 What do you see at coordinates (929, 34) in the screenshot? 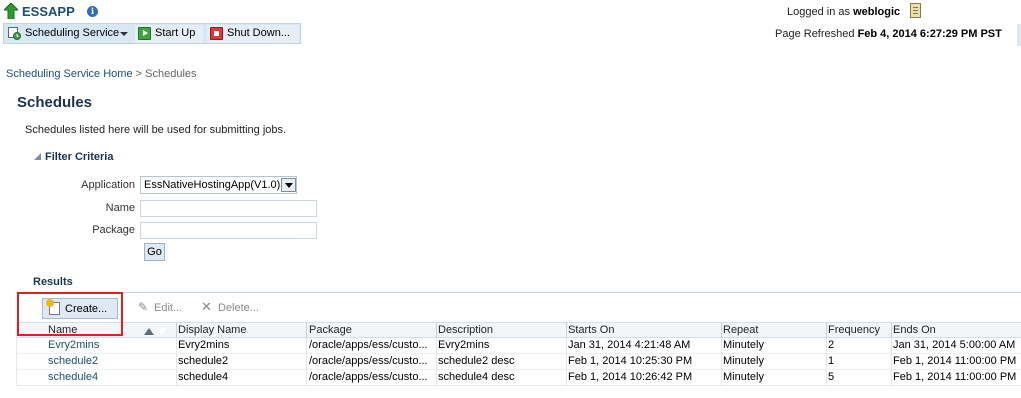
I see `page-refreshed-time: Feb 4, 2014 6:27:29 PM PST` at bounding box center [929, 34].